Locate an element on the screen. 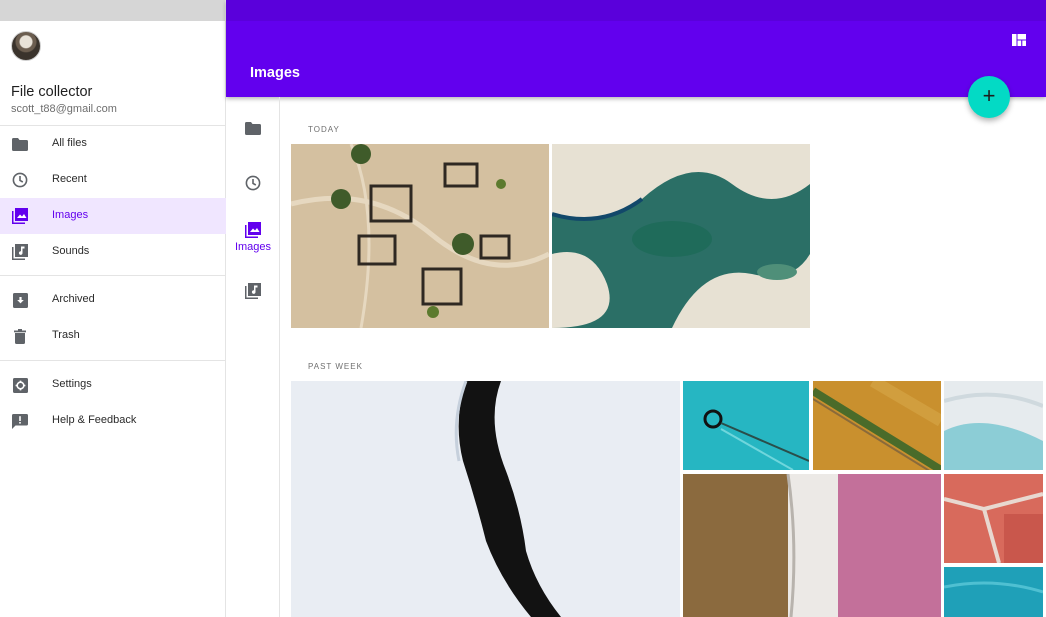 This screenshot has width=1046, height=617. nav-item-archived: Archived is located at coordinates (113, 300).